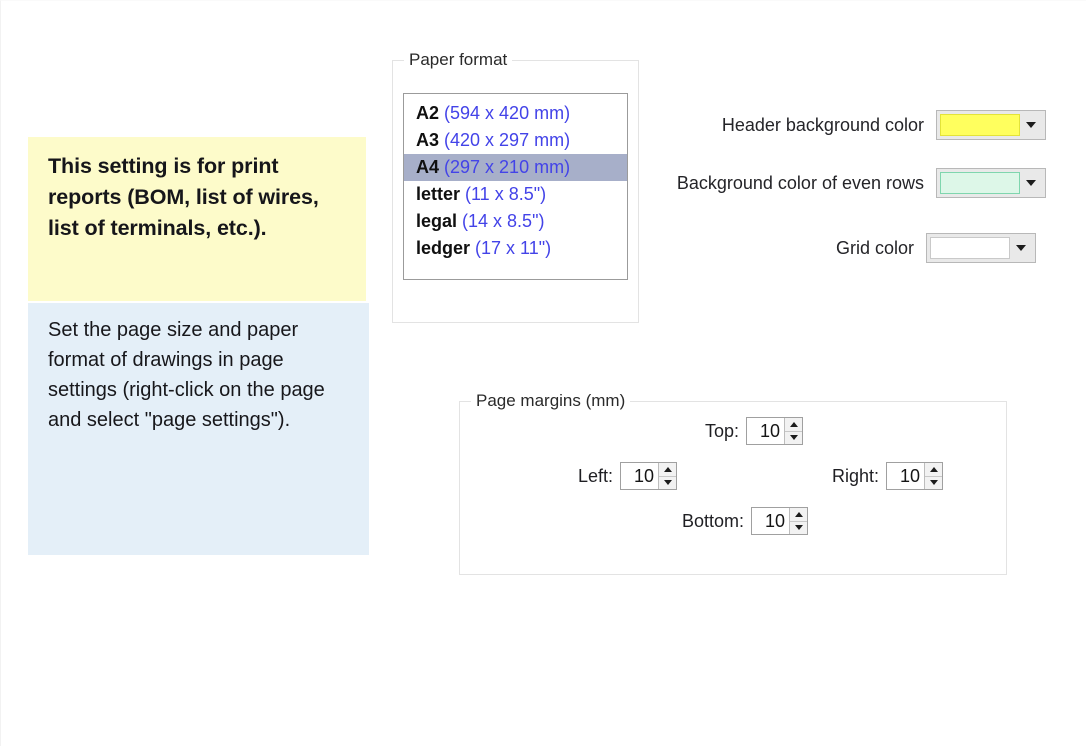  Describe the element at coordinates (438, 194) in the screenshot. I see `paper-format-name: letter` at that location.